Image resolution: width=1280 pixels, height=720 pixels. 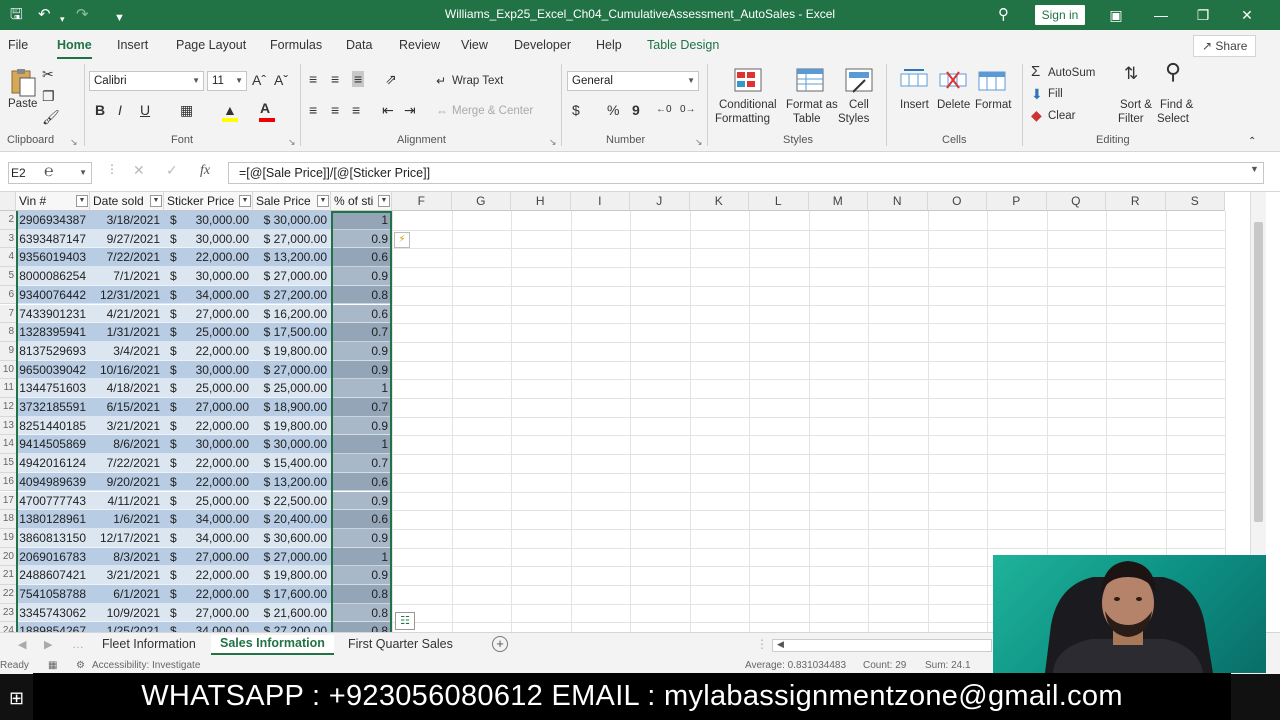 What do you see at coordinates (127, 201) in the screenshot?
I see `table-header-cell: Date sold ▼` at bounding box center [127, 201].